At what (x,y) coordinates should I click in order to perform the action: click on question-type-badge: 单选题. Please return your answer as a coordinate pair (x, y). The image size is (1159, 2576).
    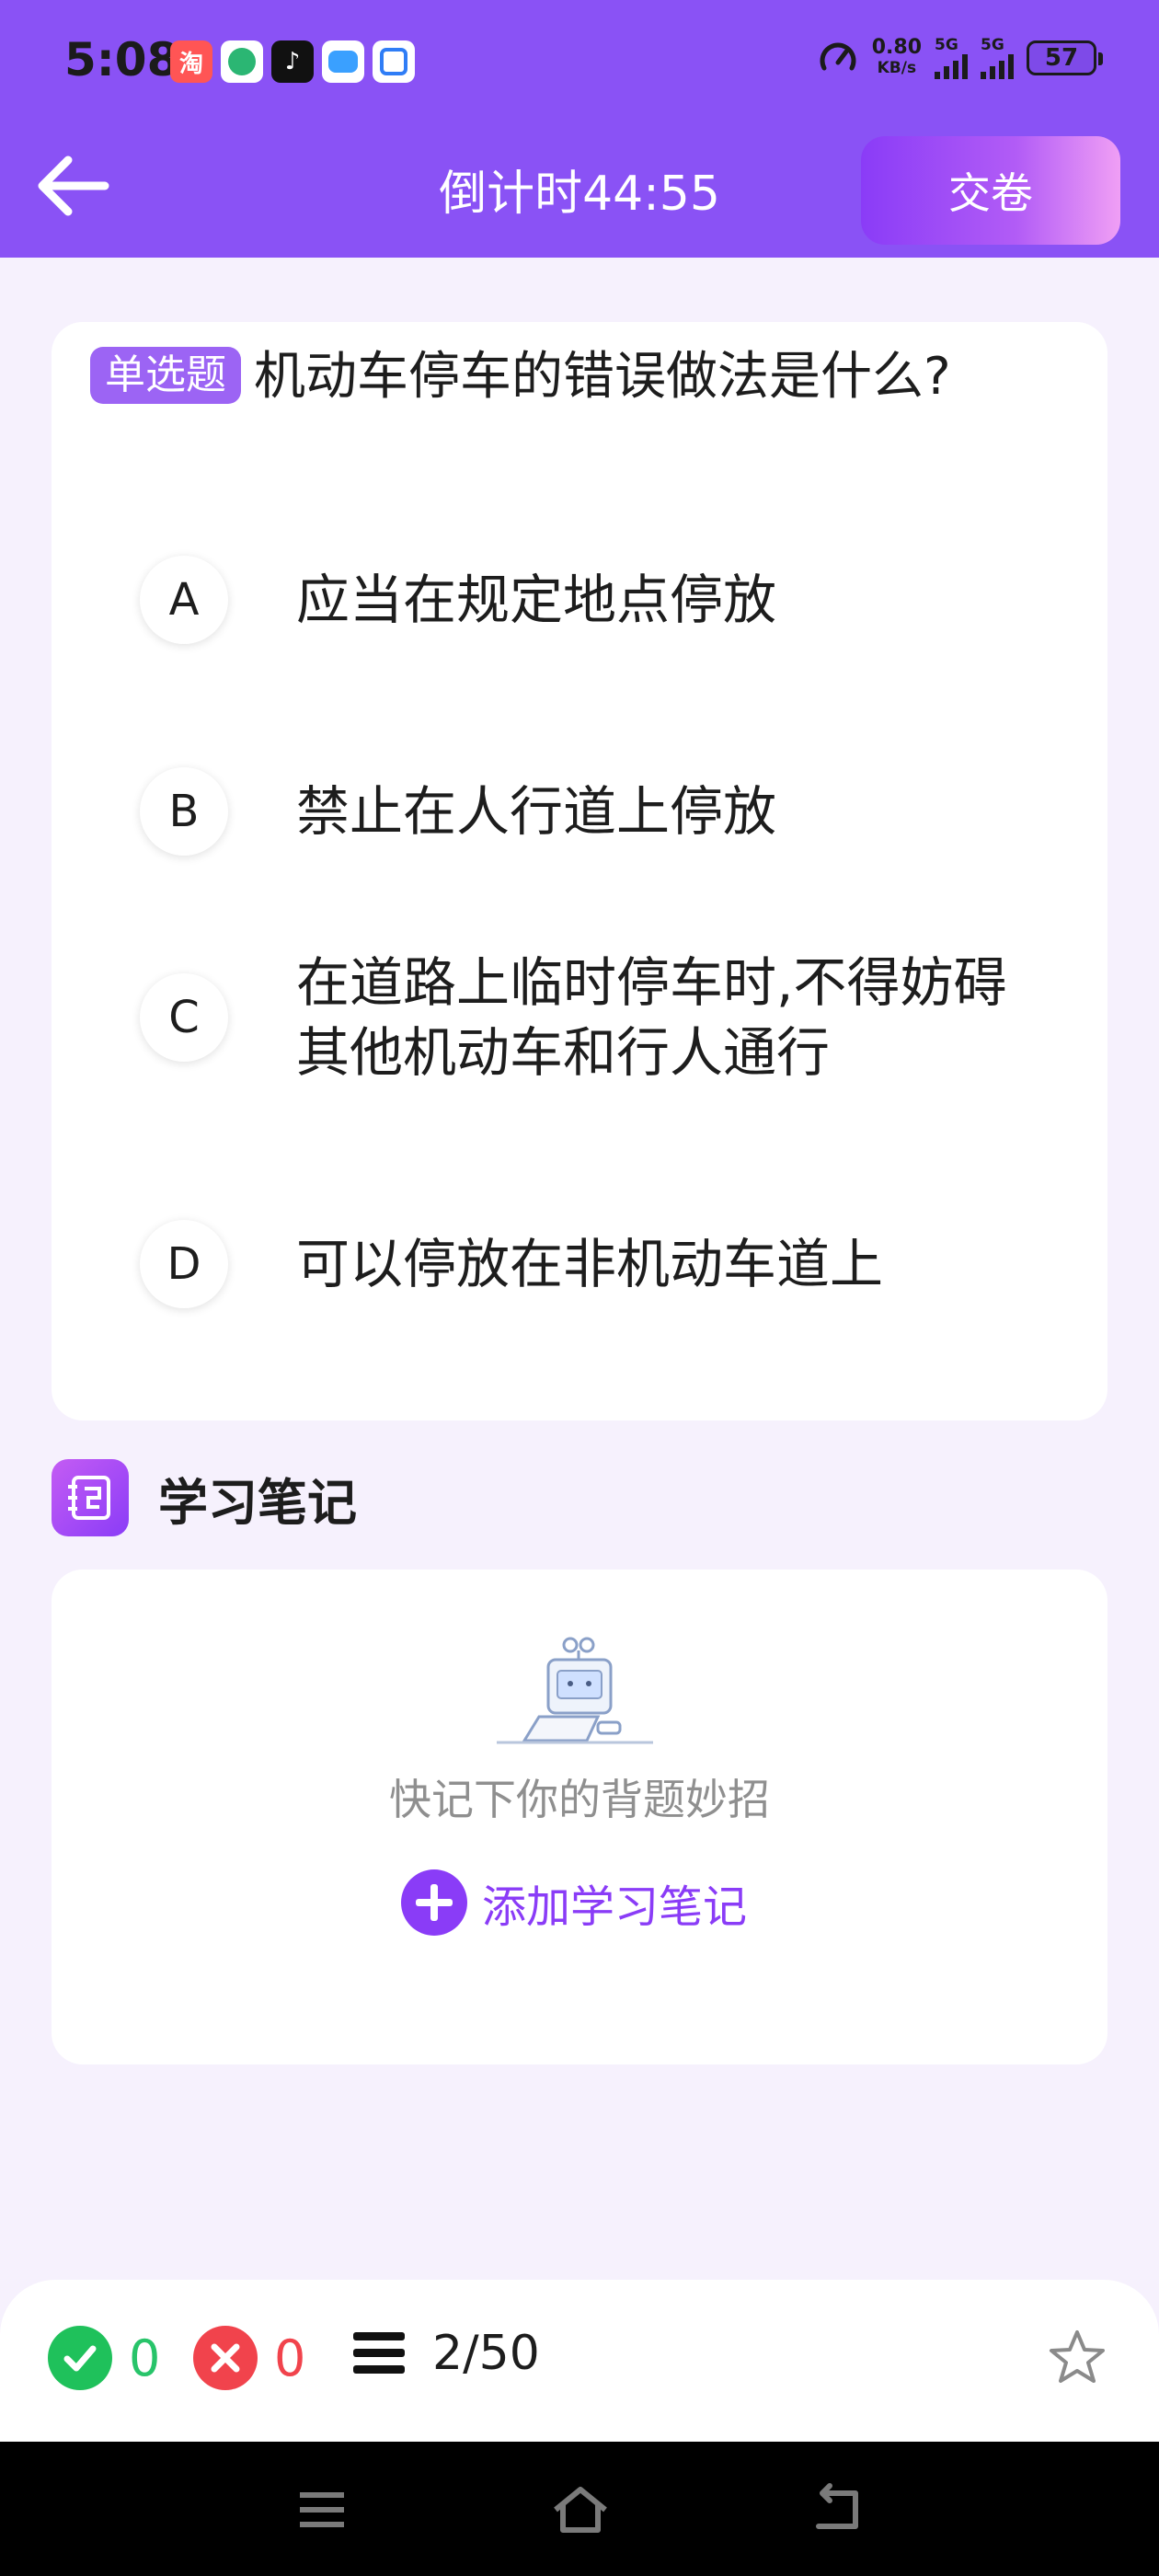
    Looking at the image, I should click on (165, 375).